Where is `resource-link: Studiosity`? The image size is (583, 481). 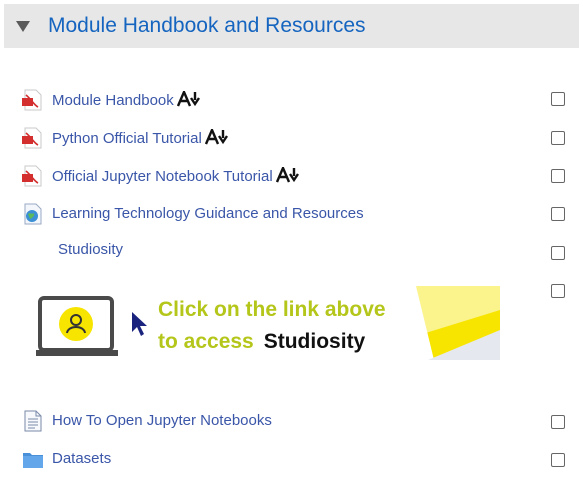
resource-link: Studiosity is located at coordinates (90, 249).